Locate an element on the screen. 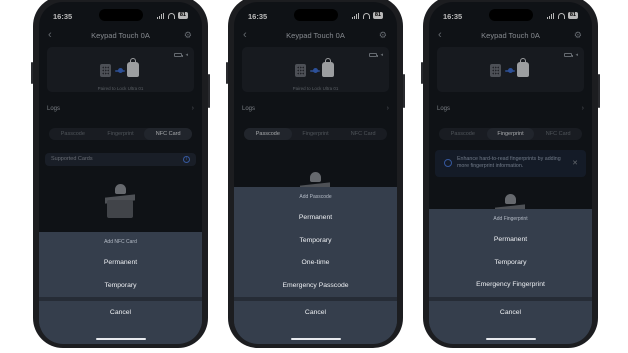 Image resolution: width=628 pixels, height=353 pixels. supported-cards-row: Supported Cards i is located at coordinates (120, 159).